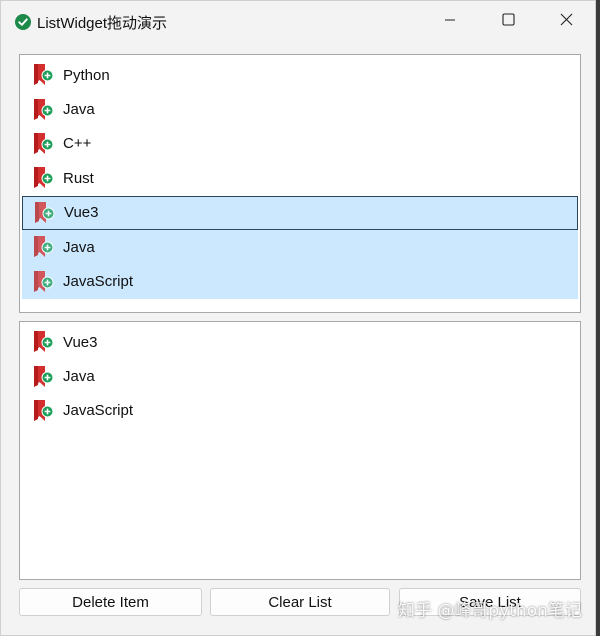  Describe the element at coordinates (300, 75) in the screenshot. I see `list-item: Python` at that location.